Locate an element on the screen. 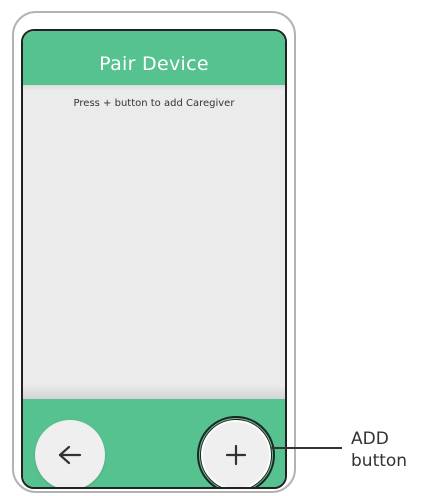  add-button is located at coordinates (236, 453).